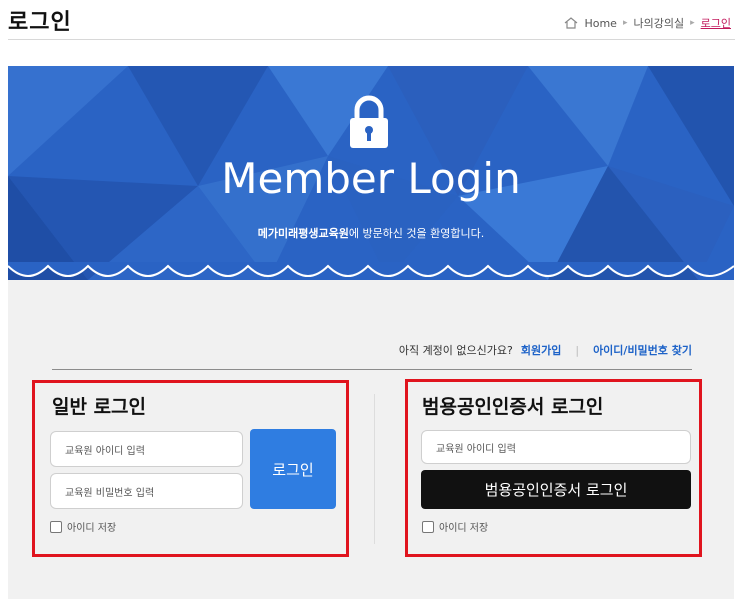 This screenshot has width=743, height=608. I want to click on breadcrumb-home: Home, so click(600, 23).